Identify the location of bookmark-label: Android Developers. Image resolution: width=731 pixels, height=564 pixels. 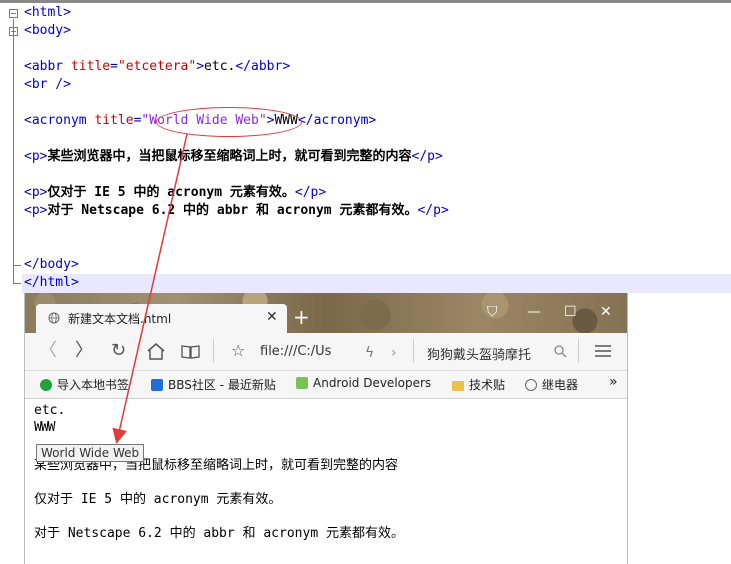
(372, 383).